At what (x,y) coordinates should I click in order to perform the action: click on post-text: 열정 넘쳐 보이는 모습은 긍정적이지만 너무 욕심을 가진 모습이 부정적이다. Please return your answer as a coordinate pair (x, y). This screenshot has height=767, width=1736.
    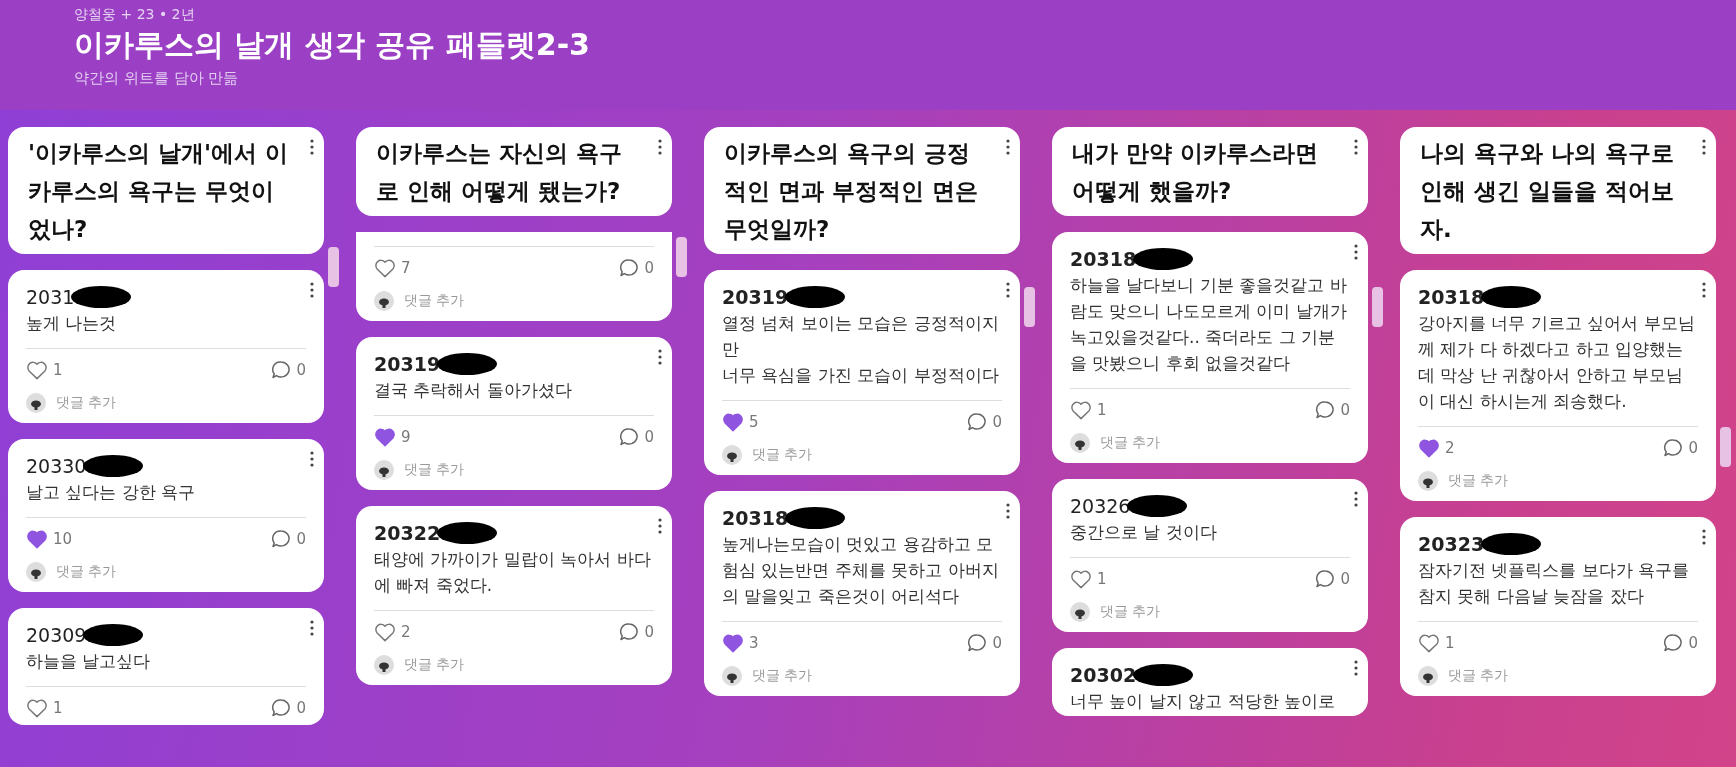
    Looking at the image, I should click on (861, 349).